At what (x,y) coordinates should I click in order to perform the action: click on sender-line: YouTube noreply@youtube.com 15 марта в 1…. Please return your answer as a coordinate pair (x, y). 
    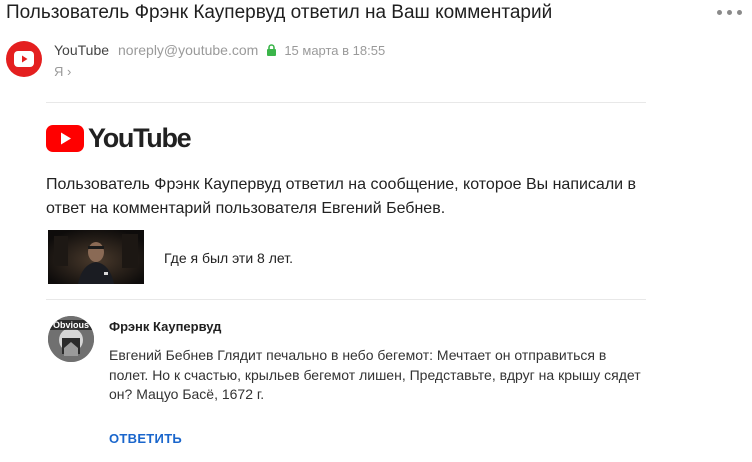
    Looking at the image, I should click on (219, 50).